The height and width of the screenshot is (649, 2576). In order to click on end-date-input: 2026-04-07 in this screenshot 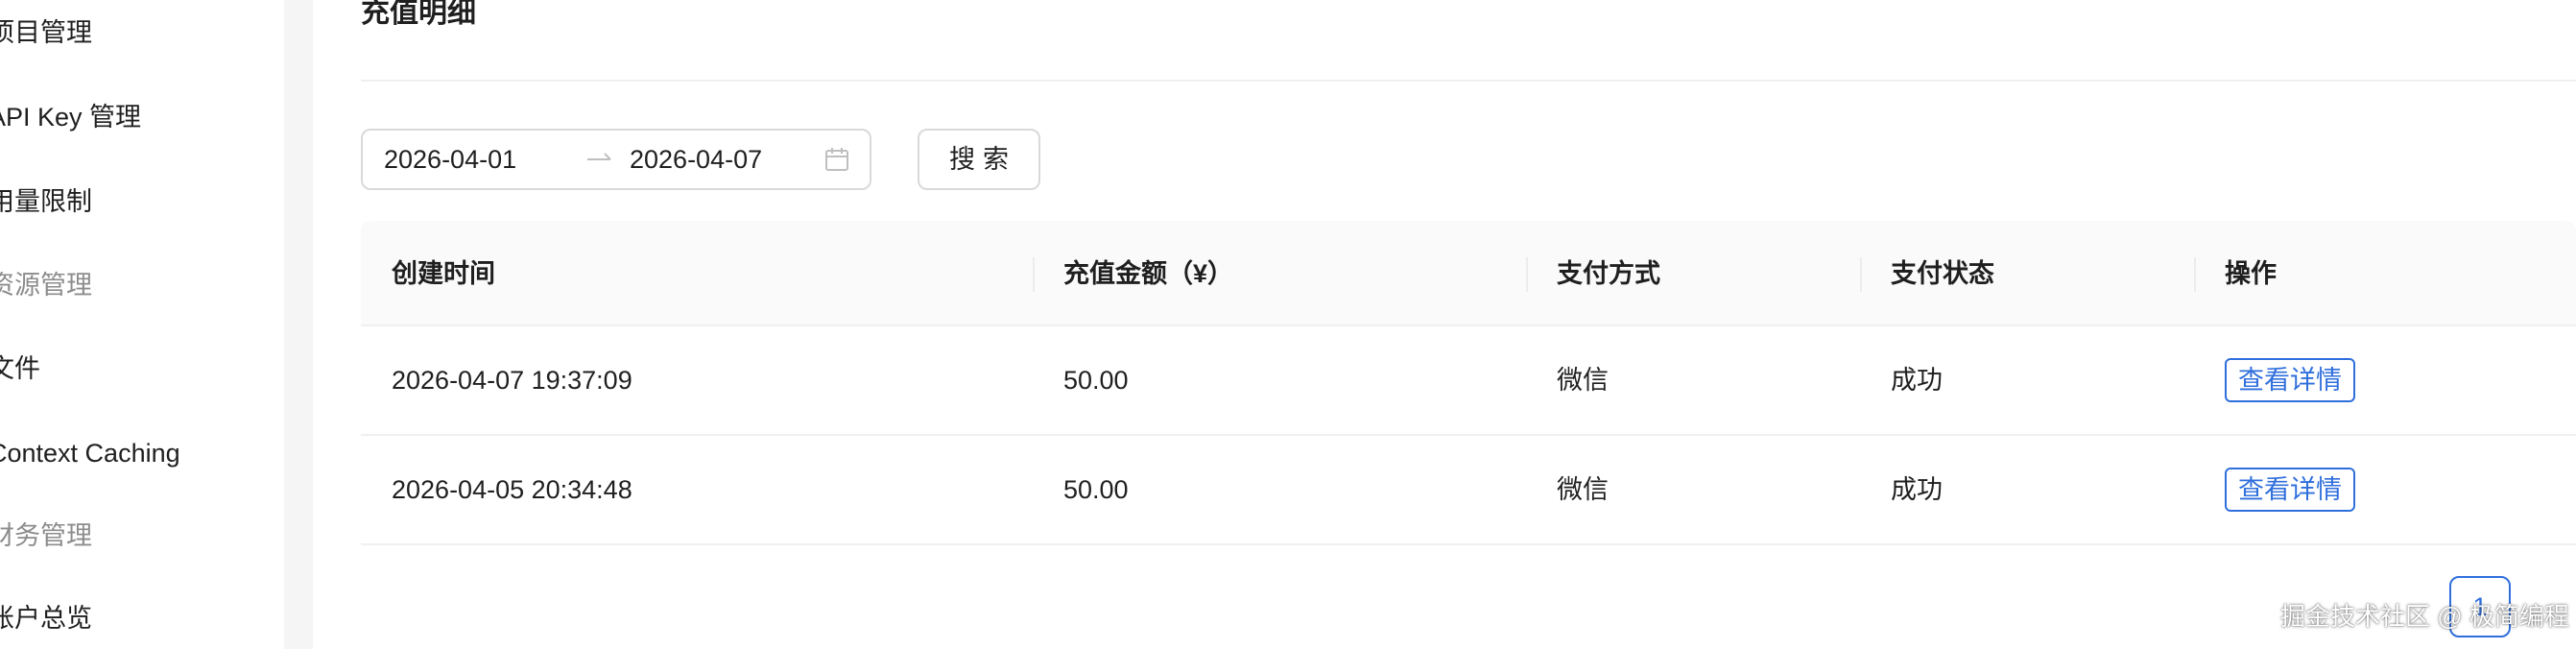, I will do `click(696, 159)`.